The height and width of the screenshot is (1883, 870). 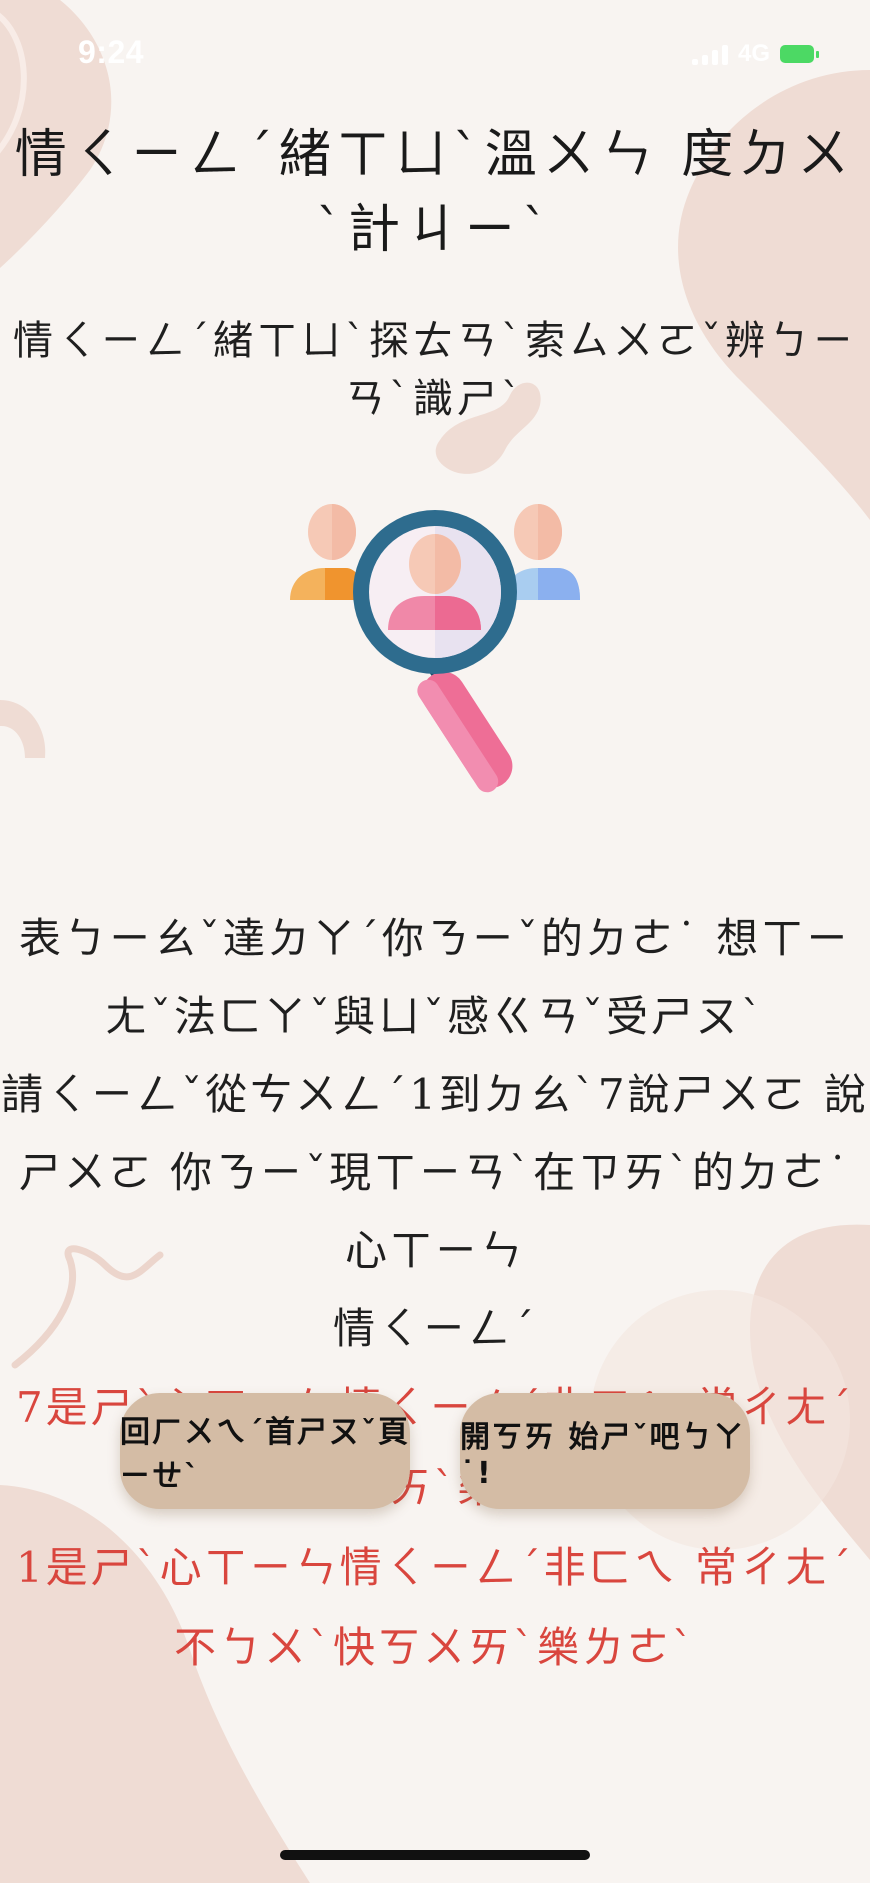 I want to click on network-label: 4G, so click(x=753, y=53).